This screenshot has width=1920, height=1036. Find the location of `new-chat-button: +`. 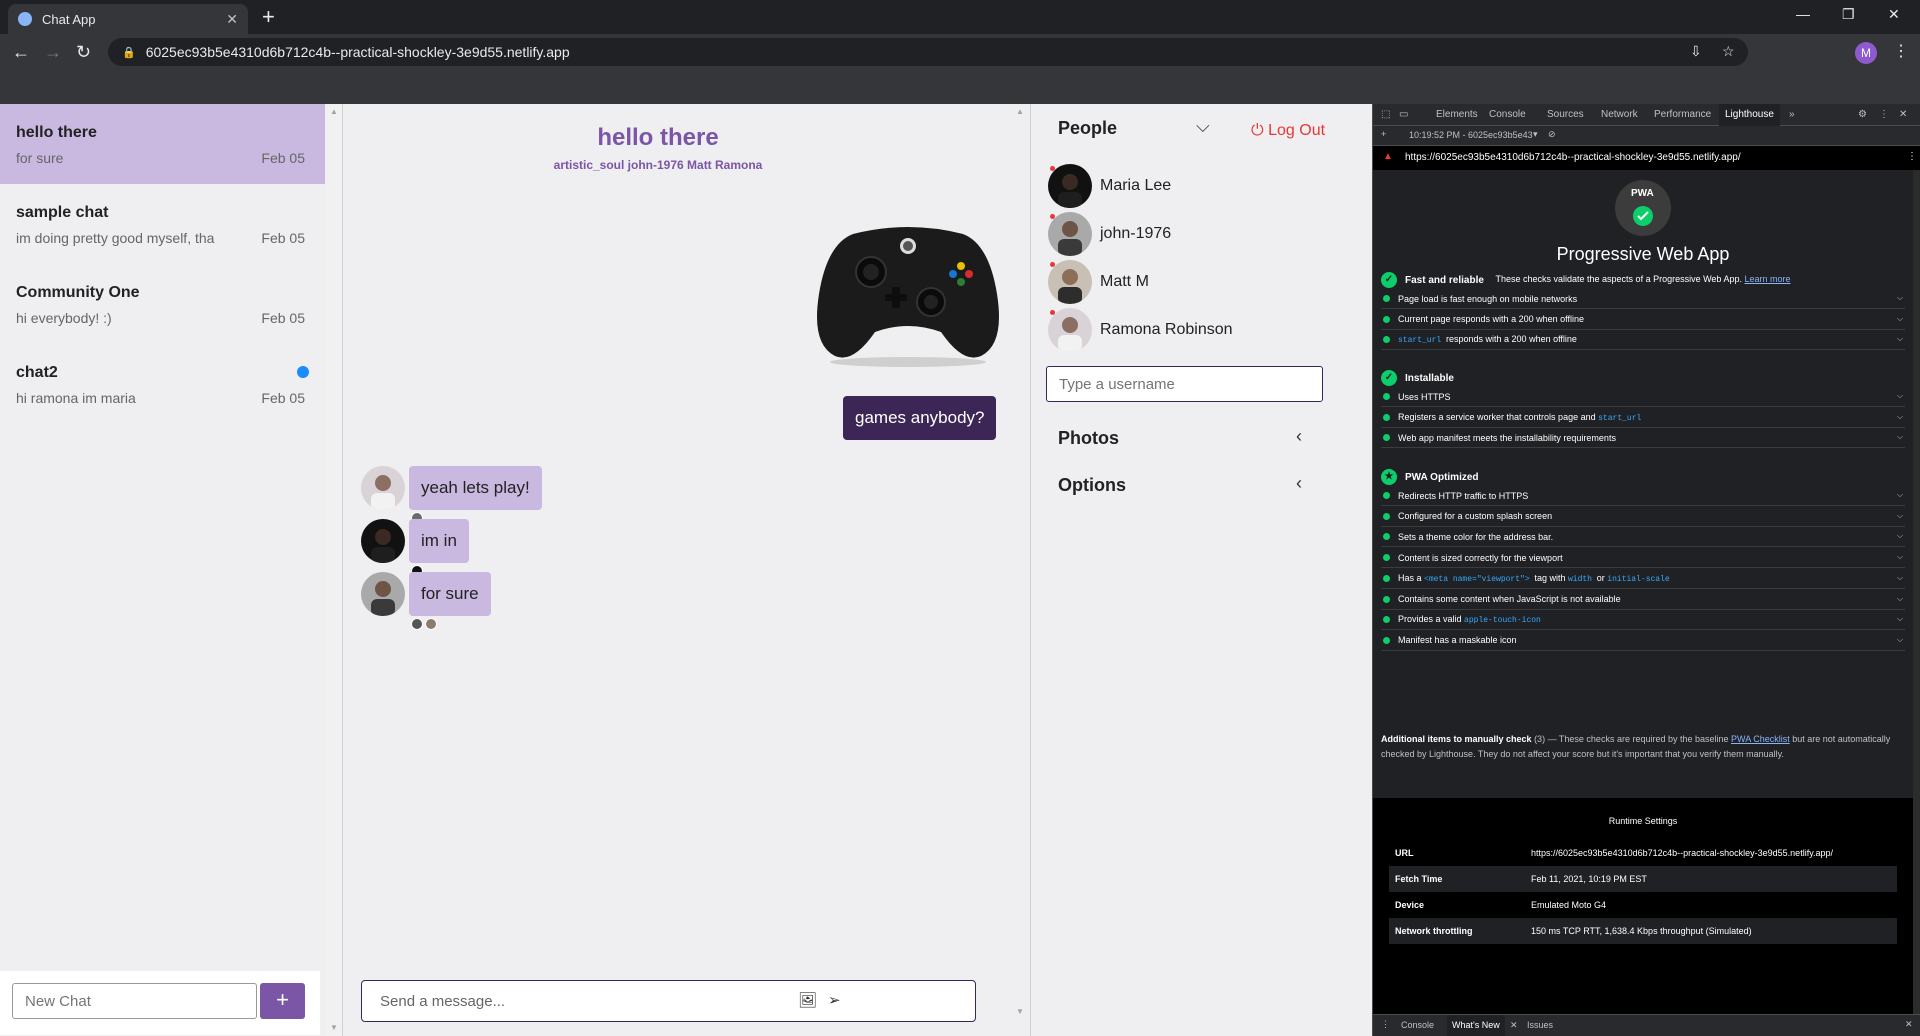

new-chat-button: + is located at coordinates (282, 1001).